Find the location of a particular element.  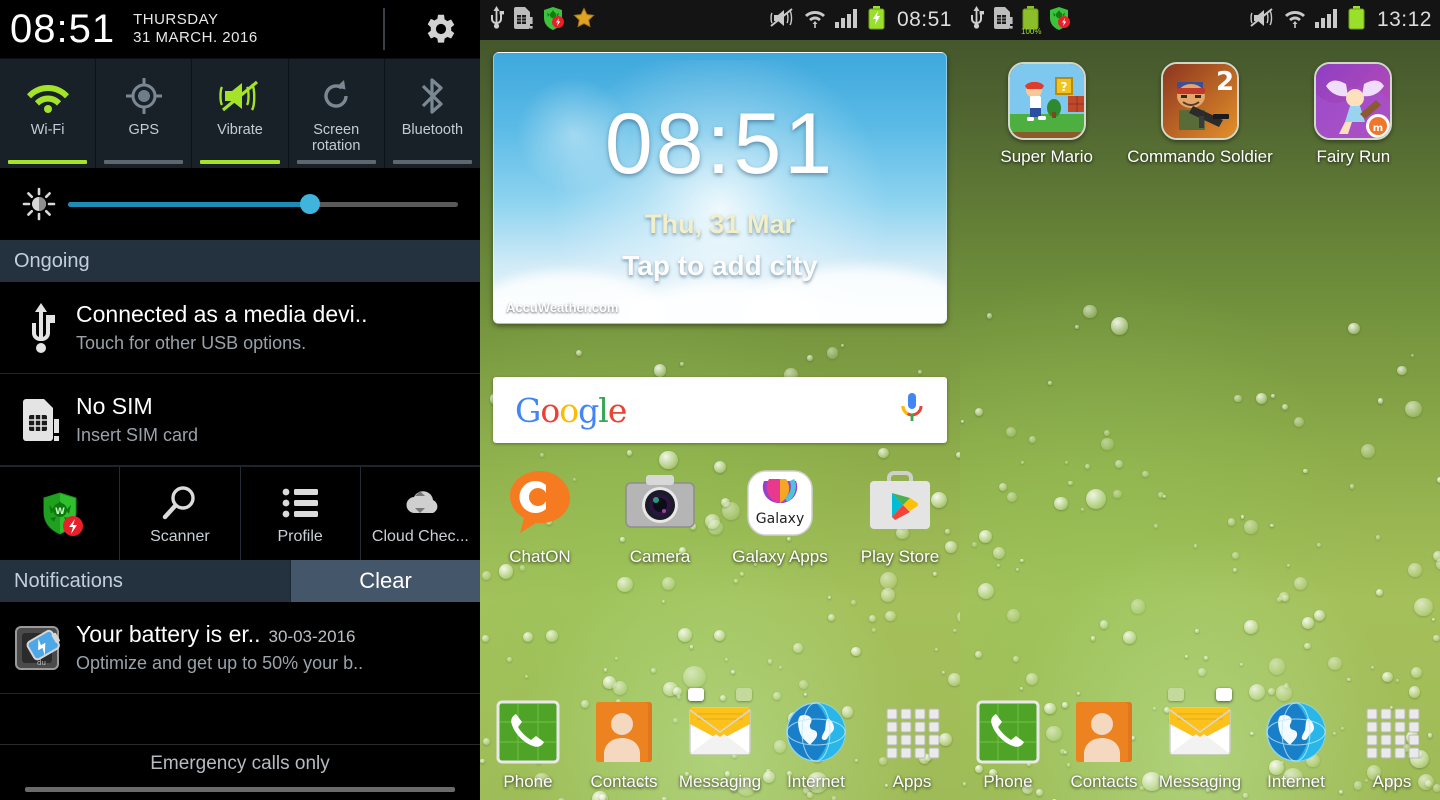

dock-label: Internet is located at coordinates (1296, 781).